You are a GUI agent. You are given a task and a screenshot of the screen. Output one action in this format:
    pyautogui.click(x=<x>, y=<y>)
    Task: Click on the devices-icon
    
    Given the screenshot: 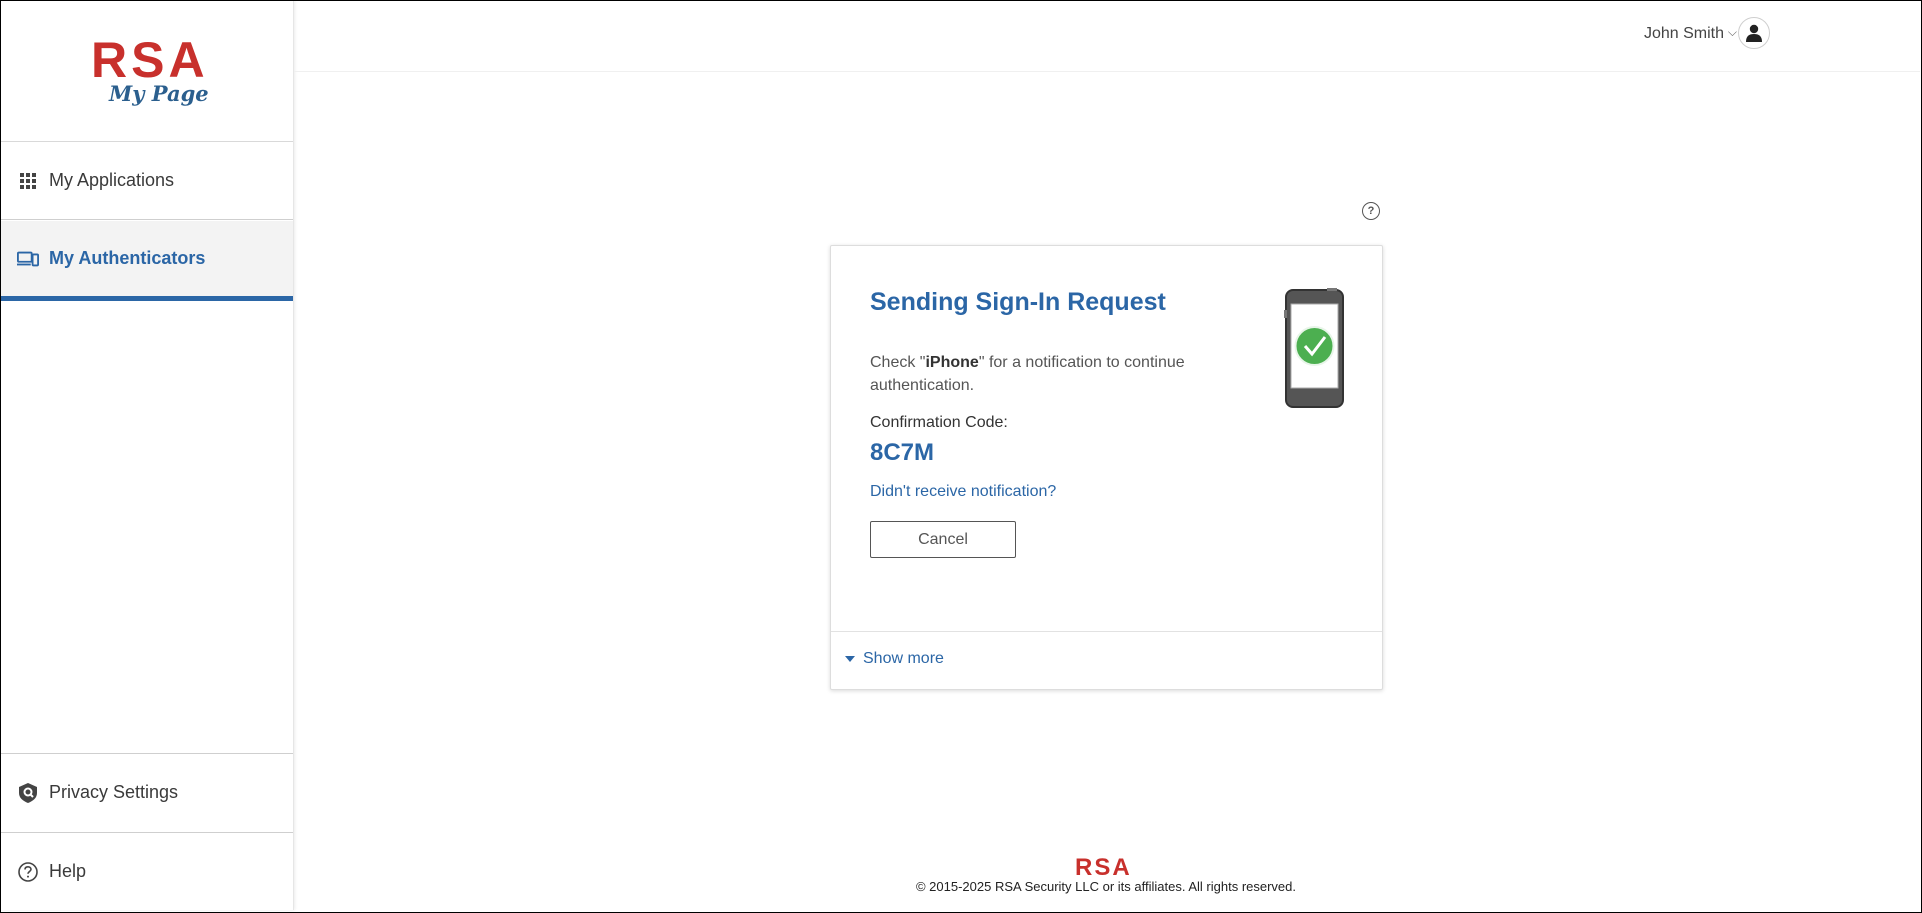 What is the action you would take?
    pyautogui.click(x=28, y=259)
    